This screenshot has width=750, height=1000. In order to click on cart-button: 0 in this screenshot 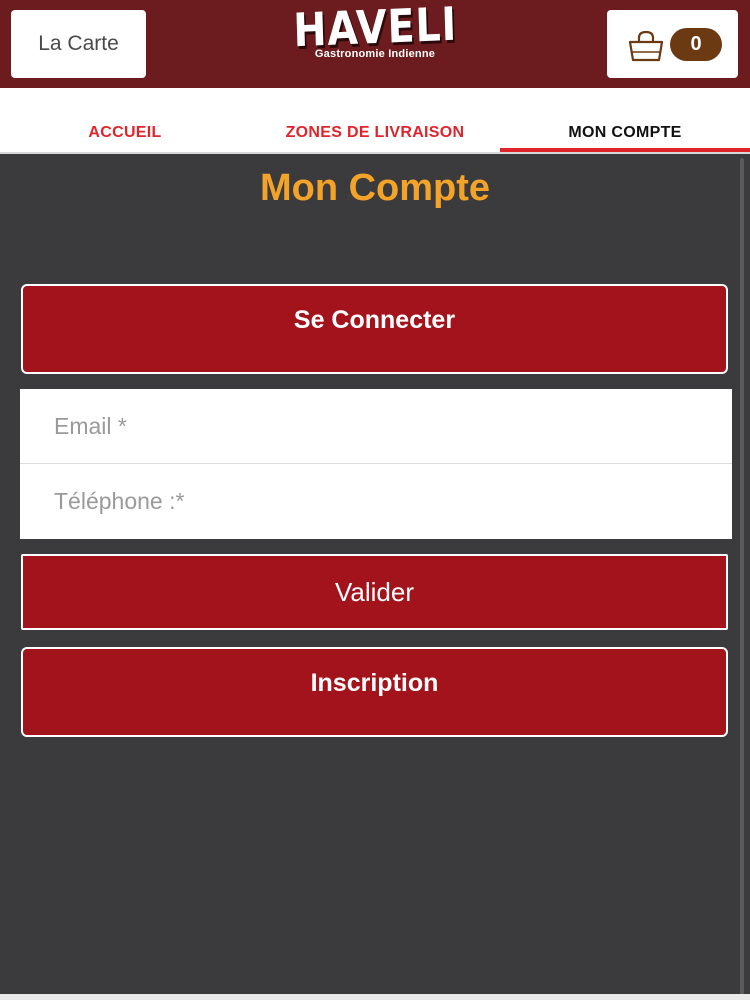, I will do `click(672, 44)`.